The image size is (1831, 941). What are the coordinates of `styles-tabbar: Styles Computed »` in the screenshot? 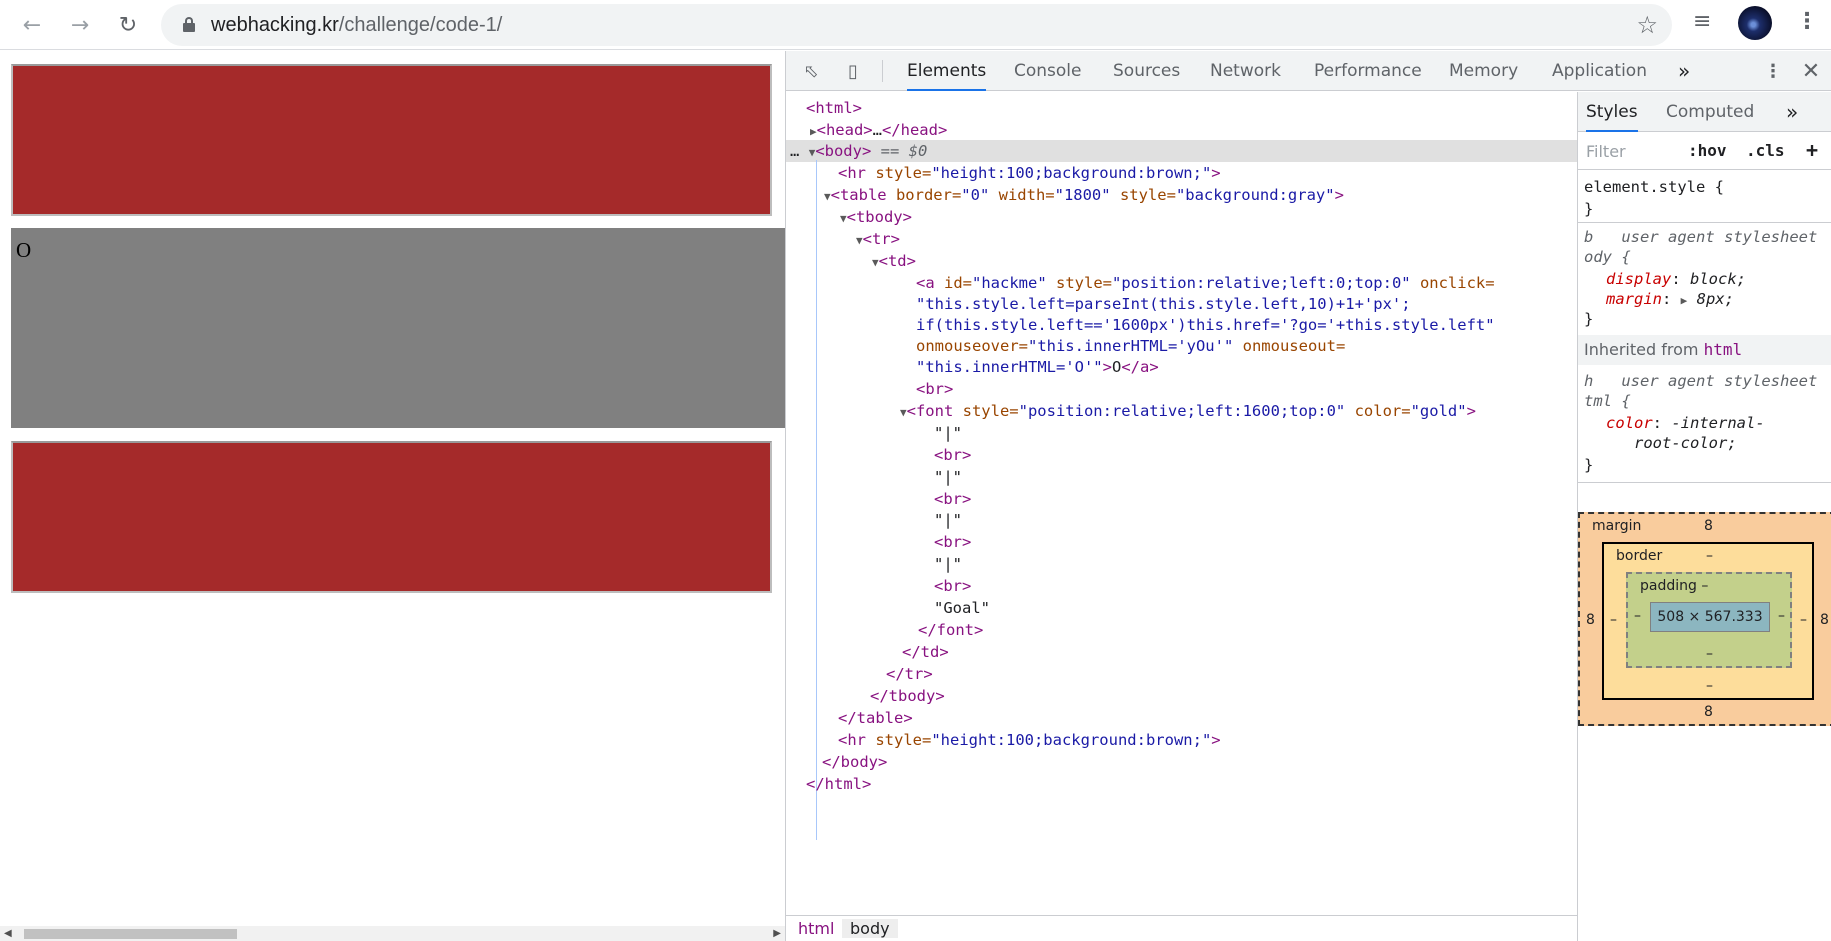 It's located at (1704, 112).